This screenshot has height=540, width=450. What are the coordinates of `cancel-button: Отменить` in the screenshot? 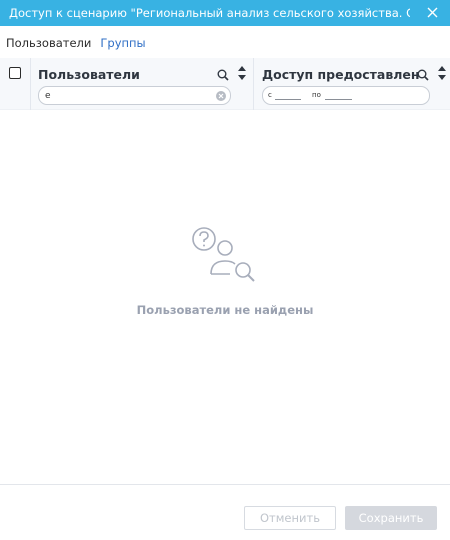 It's located at (290, 518).